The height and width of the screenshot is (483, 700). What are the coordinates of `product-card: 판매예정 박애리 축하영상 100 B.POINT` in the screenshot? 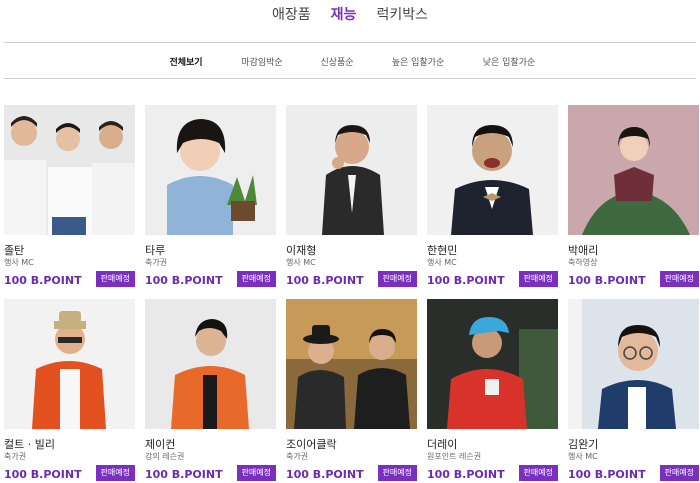 It's located at (633, 196).